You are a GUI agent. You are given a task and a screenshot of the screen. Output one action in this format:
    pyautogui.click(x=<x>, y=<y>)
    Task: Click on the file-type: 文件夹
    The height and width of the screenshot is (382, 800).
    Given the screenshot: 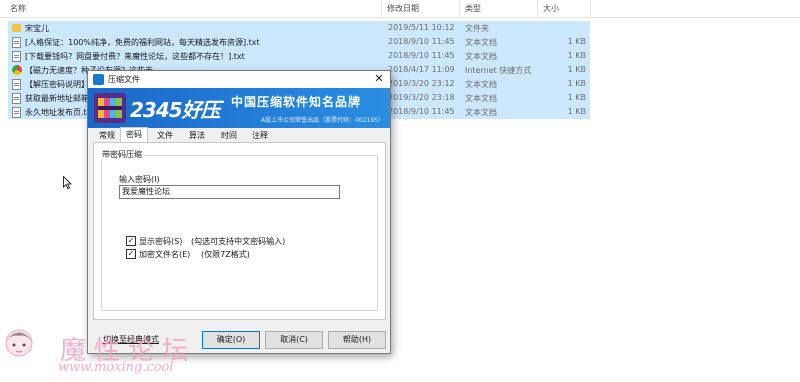 What is the action you would take?
    pyautogui.click(x=477, y=28)
    